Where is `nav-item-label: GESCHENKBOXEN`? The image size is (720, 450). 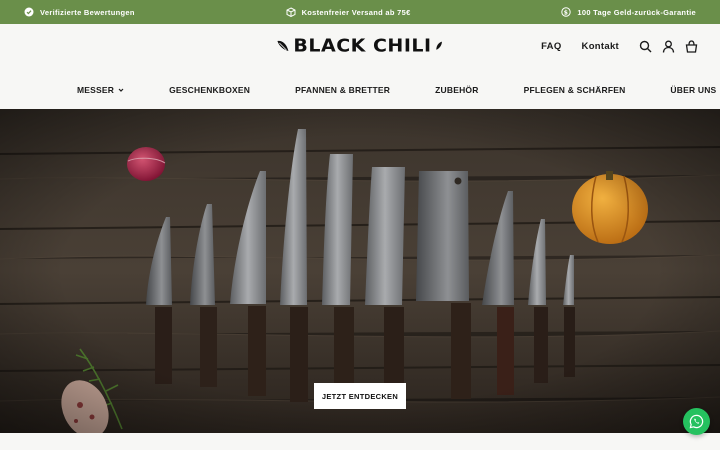
nav-item-label: GESCHENKBOXEN is located at coordinates (210, 89).